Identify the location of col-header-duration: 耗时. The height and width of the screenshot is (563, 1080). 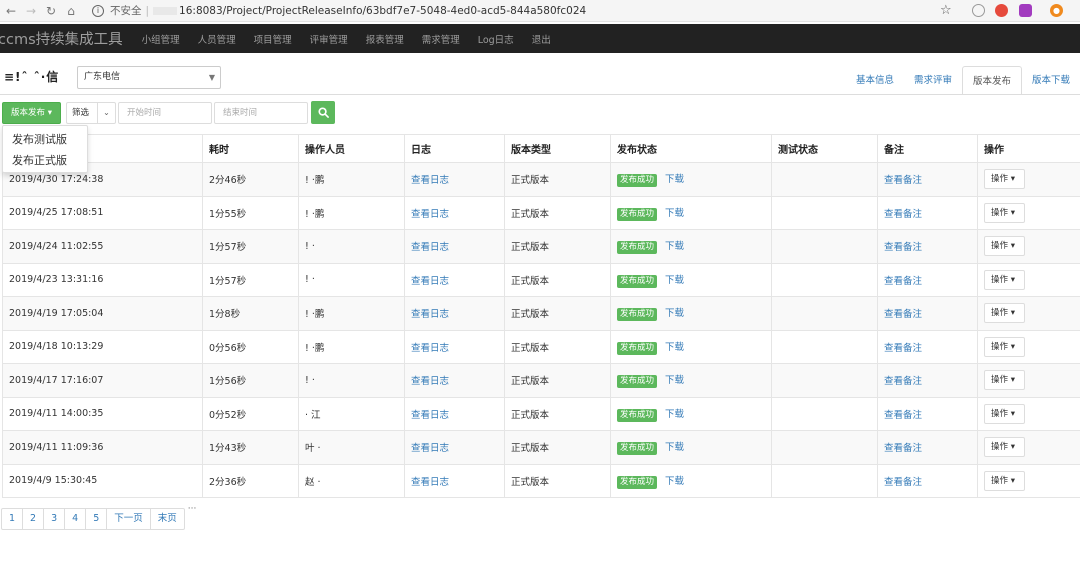
(250, 148).